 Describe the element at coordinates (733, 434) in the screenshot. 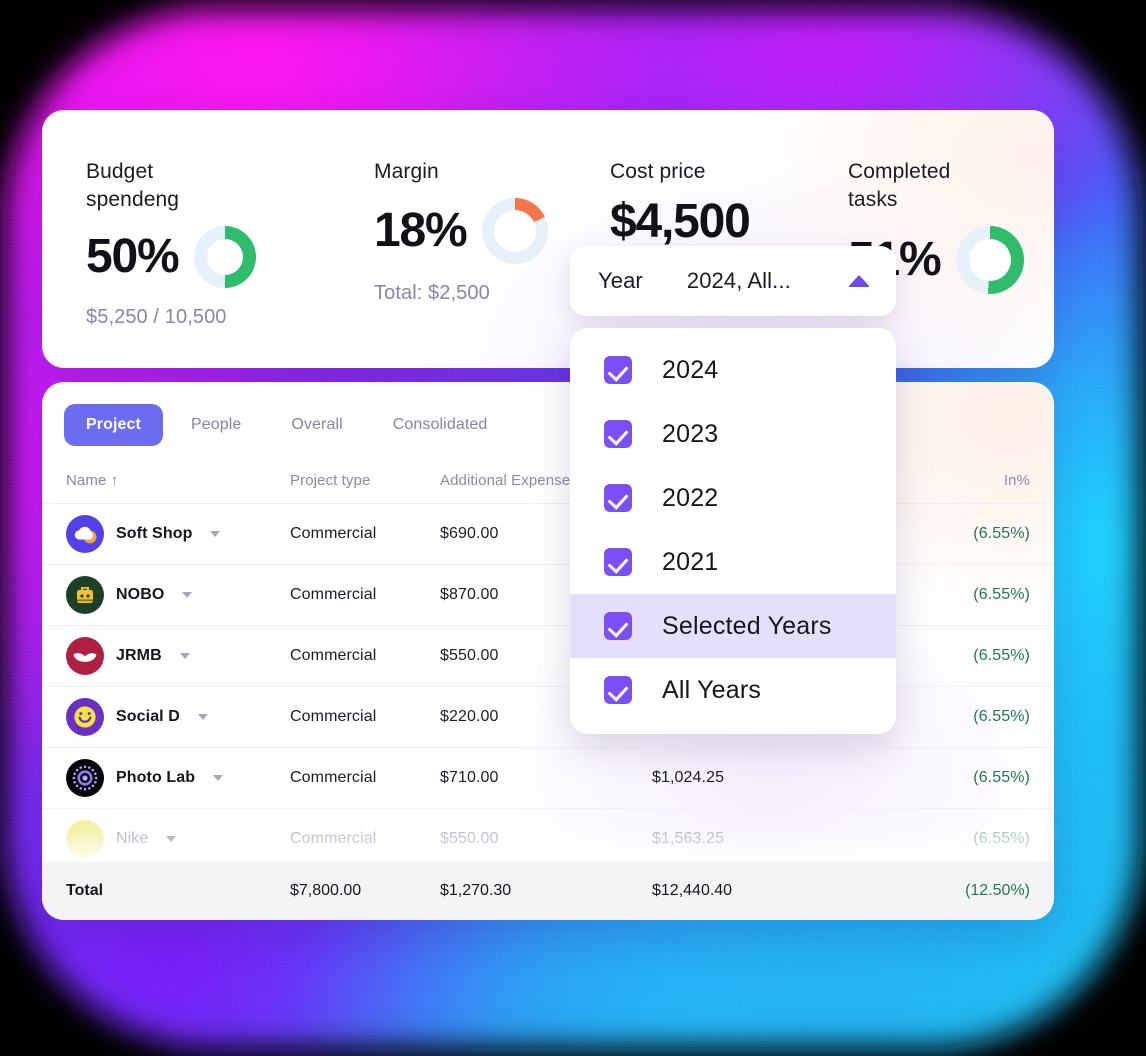

I see `dropdown-option-2023: 2023` at that location.